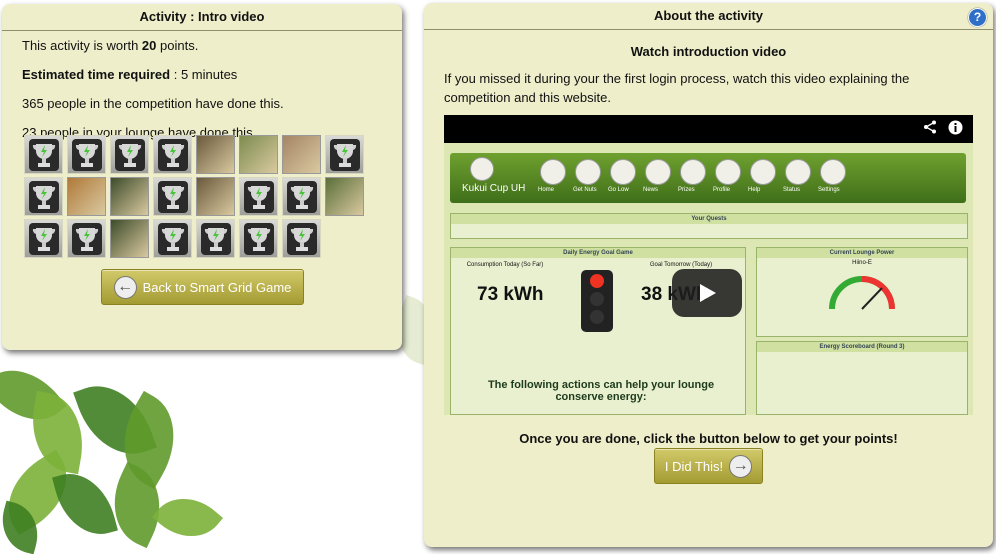  I want to click on kukui-logo-icon, so click(482, 169).